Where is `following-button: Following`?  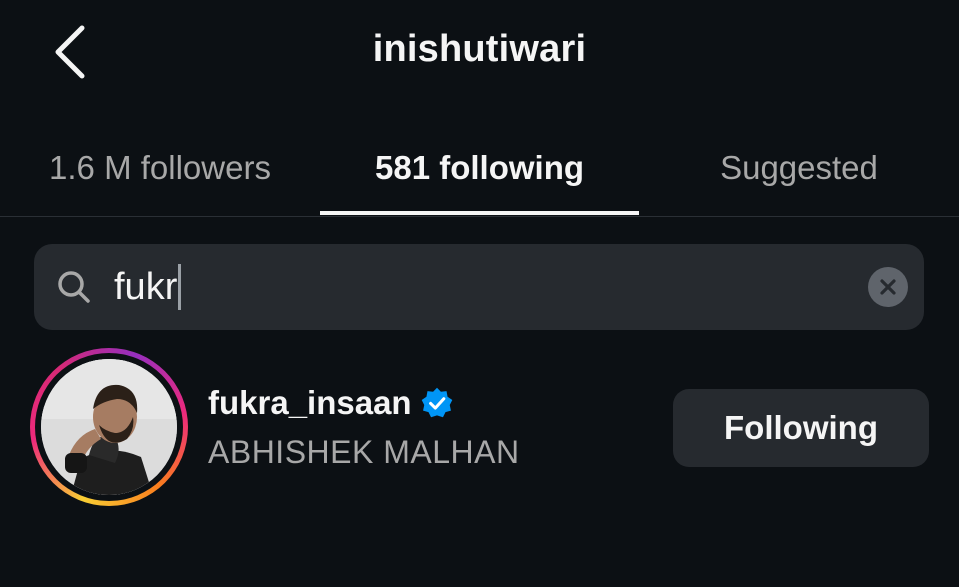
following-button: Following is located at coordinates (801, 428).